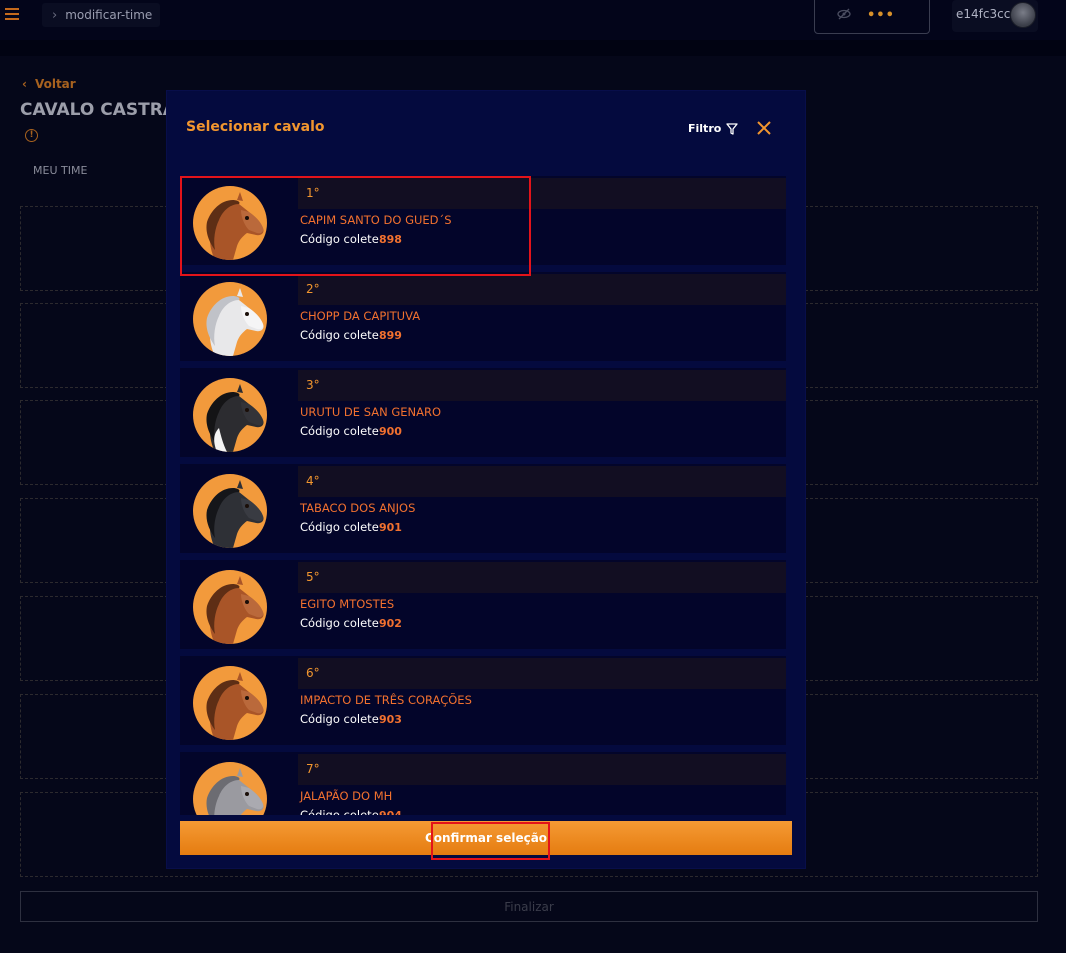 The height and width of the screenshot is (953, 1066). I want to click on chevron-right-icon: ›, so click(55, 15).